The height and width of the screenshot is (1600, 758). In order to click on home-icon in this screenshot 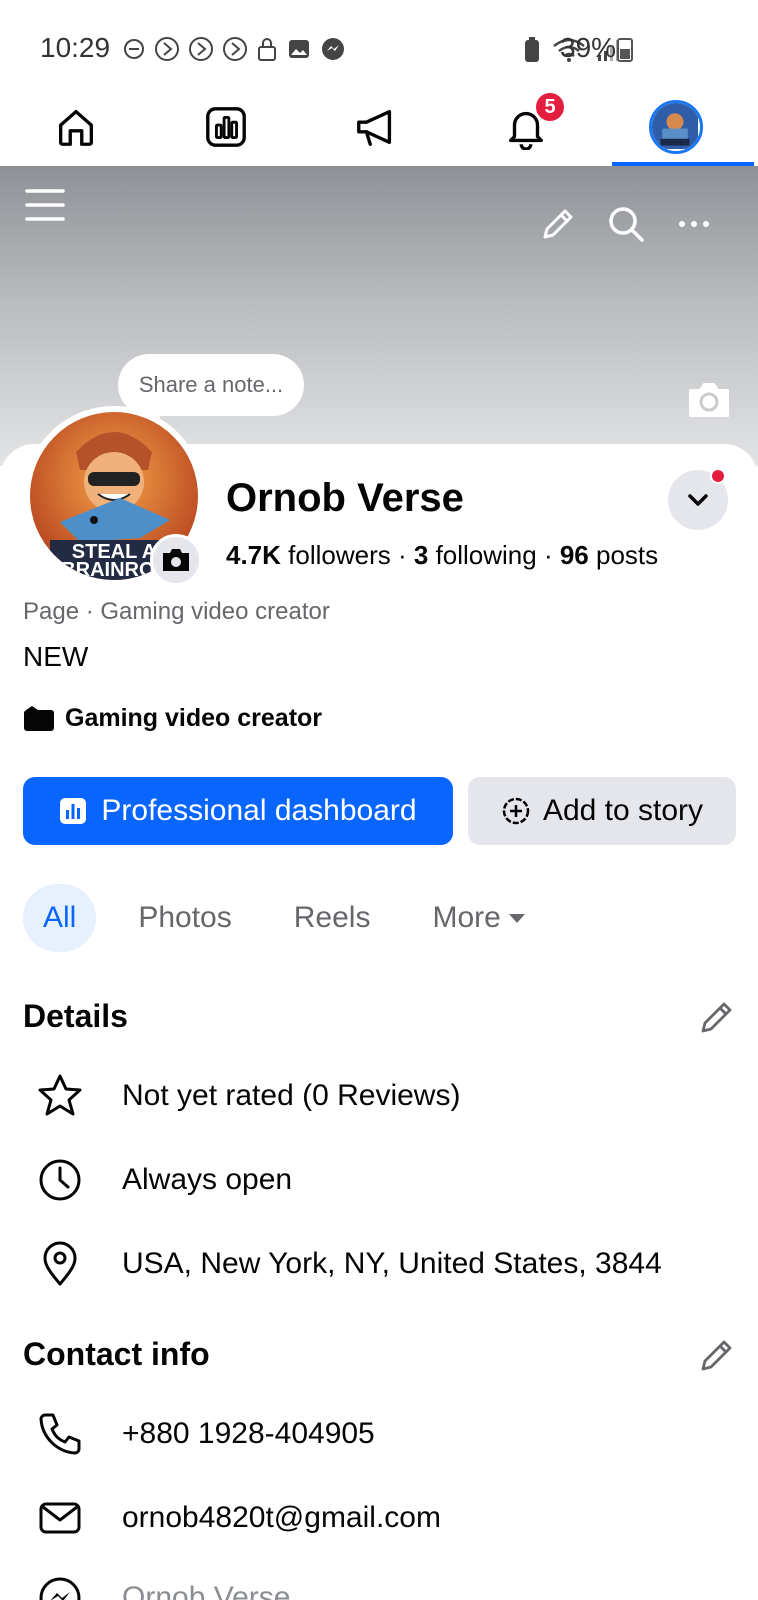, I will do `click(76, 127)`.